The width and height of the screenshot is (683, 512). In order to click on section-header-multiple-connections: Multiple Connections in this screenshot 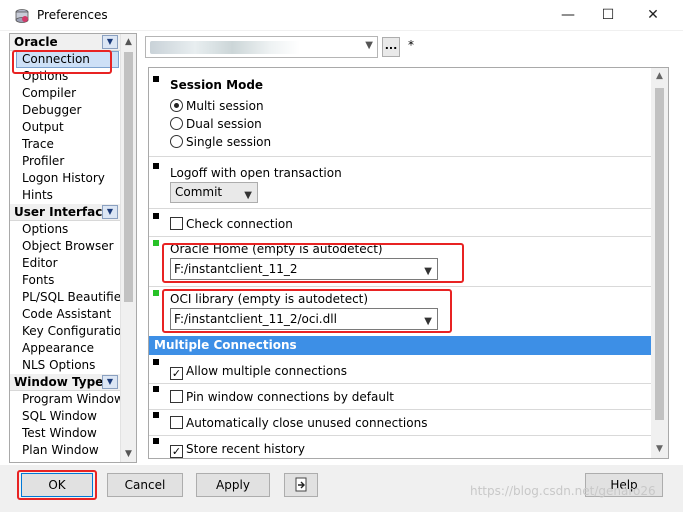, I will do `click(400, 345)`.